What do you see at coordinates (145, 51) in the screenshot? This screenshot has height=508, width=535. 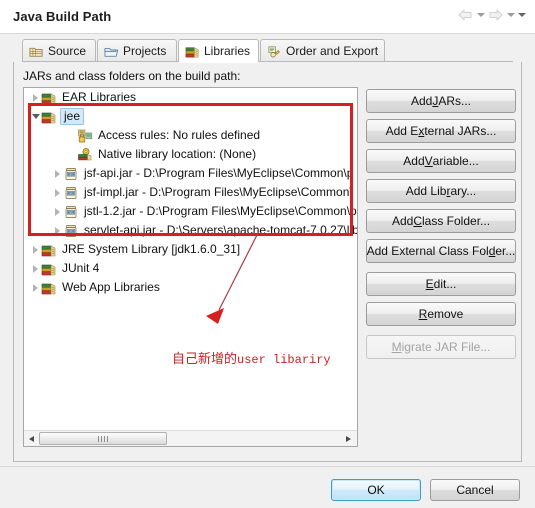 I see `tab-label: Projects` at bounding box center [145, 51].